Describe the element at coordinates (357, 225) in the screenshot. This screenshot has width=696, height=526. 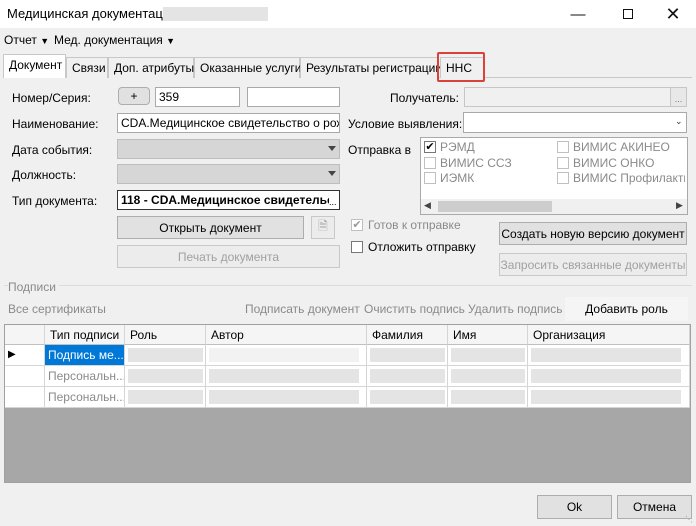
I see `checkbox-ready-to-send: ✔` at that location.